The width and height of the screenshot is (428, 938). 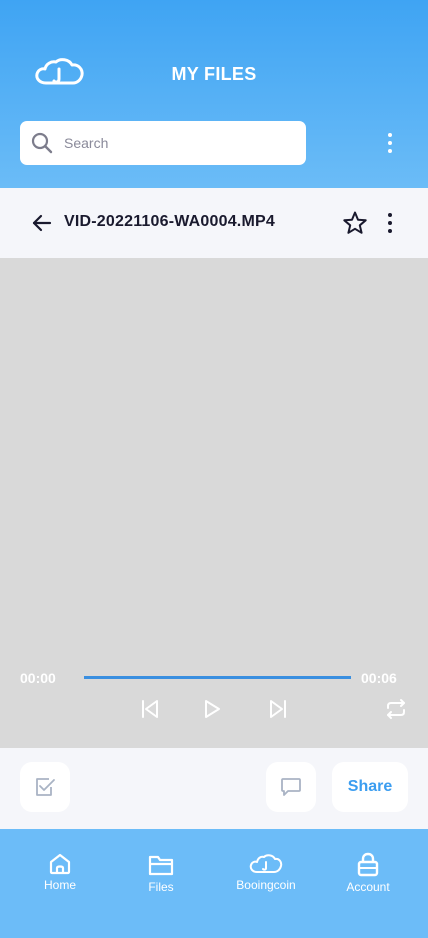 I want to click on nav-item-home: Home, so click(x=60, y=872).